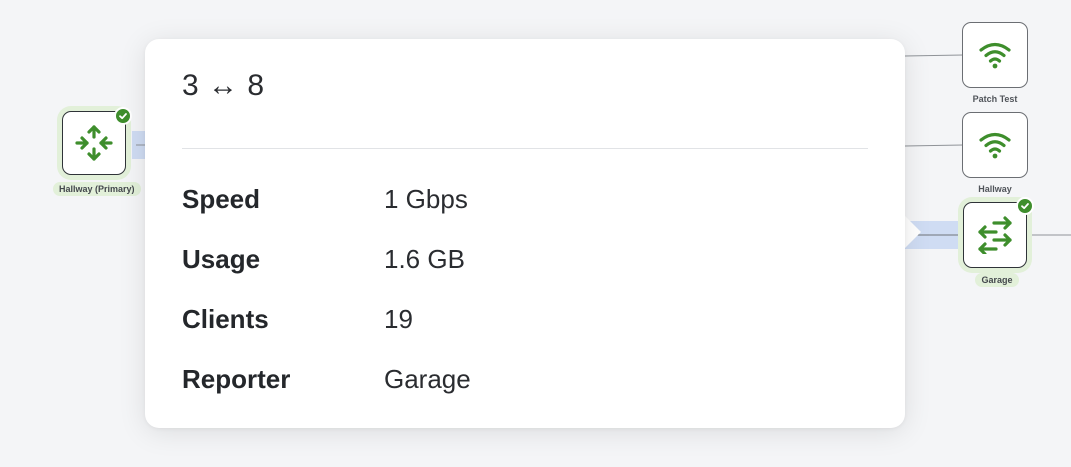 The height and width of the screenshot is (467, 1071). Describe the element at coordinates (997, 280) in the screenshot. I see `node-label: Garage` at that location.